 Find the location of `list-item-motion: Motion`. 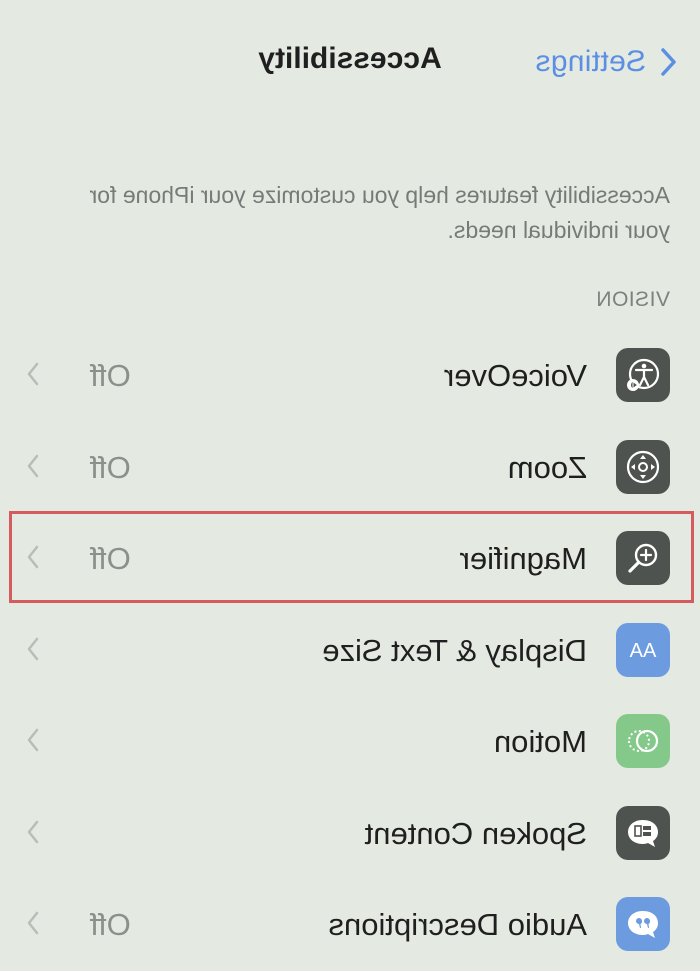

list-item-motion: Motion is located at coordinates (350, 742).